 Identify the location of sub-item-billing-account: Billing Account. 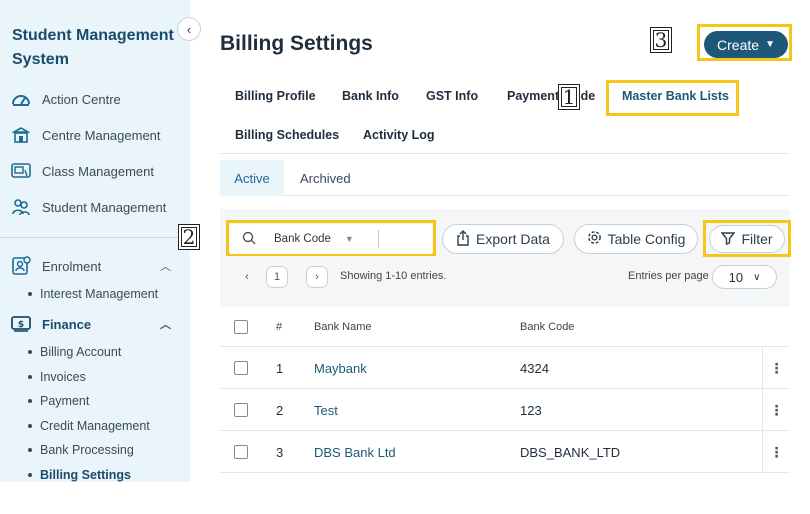
(74, 352).